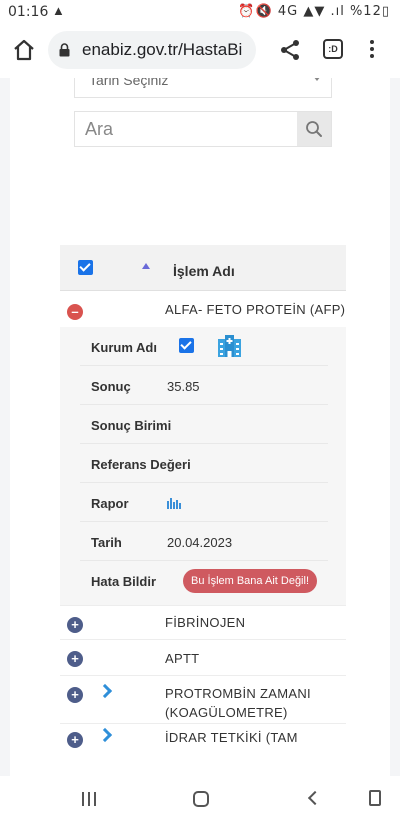  Describe the element at coordinates (317, 79) in the screenshot. I see `chevron-down-icon` at that location.